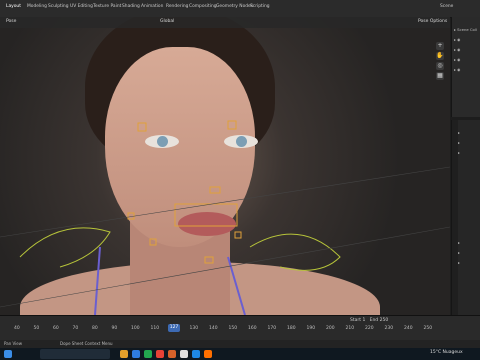 This screenshot has width=480, height=360. Describe the element at coordinates (107, 6) in the screenshot. I see `workspace-tab-texture-paint: Texture Paint` at that location.